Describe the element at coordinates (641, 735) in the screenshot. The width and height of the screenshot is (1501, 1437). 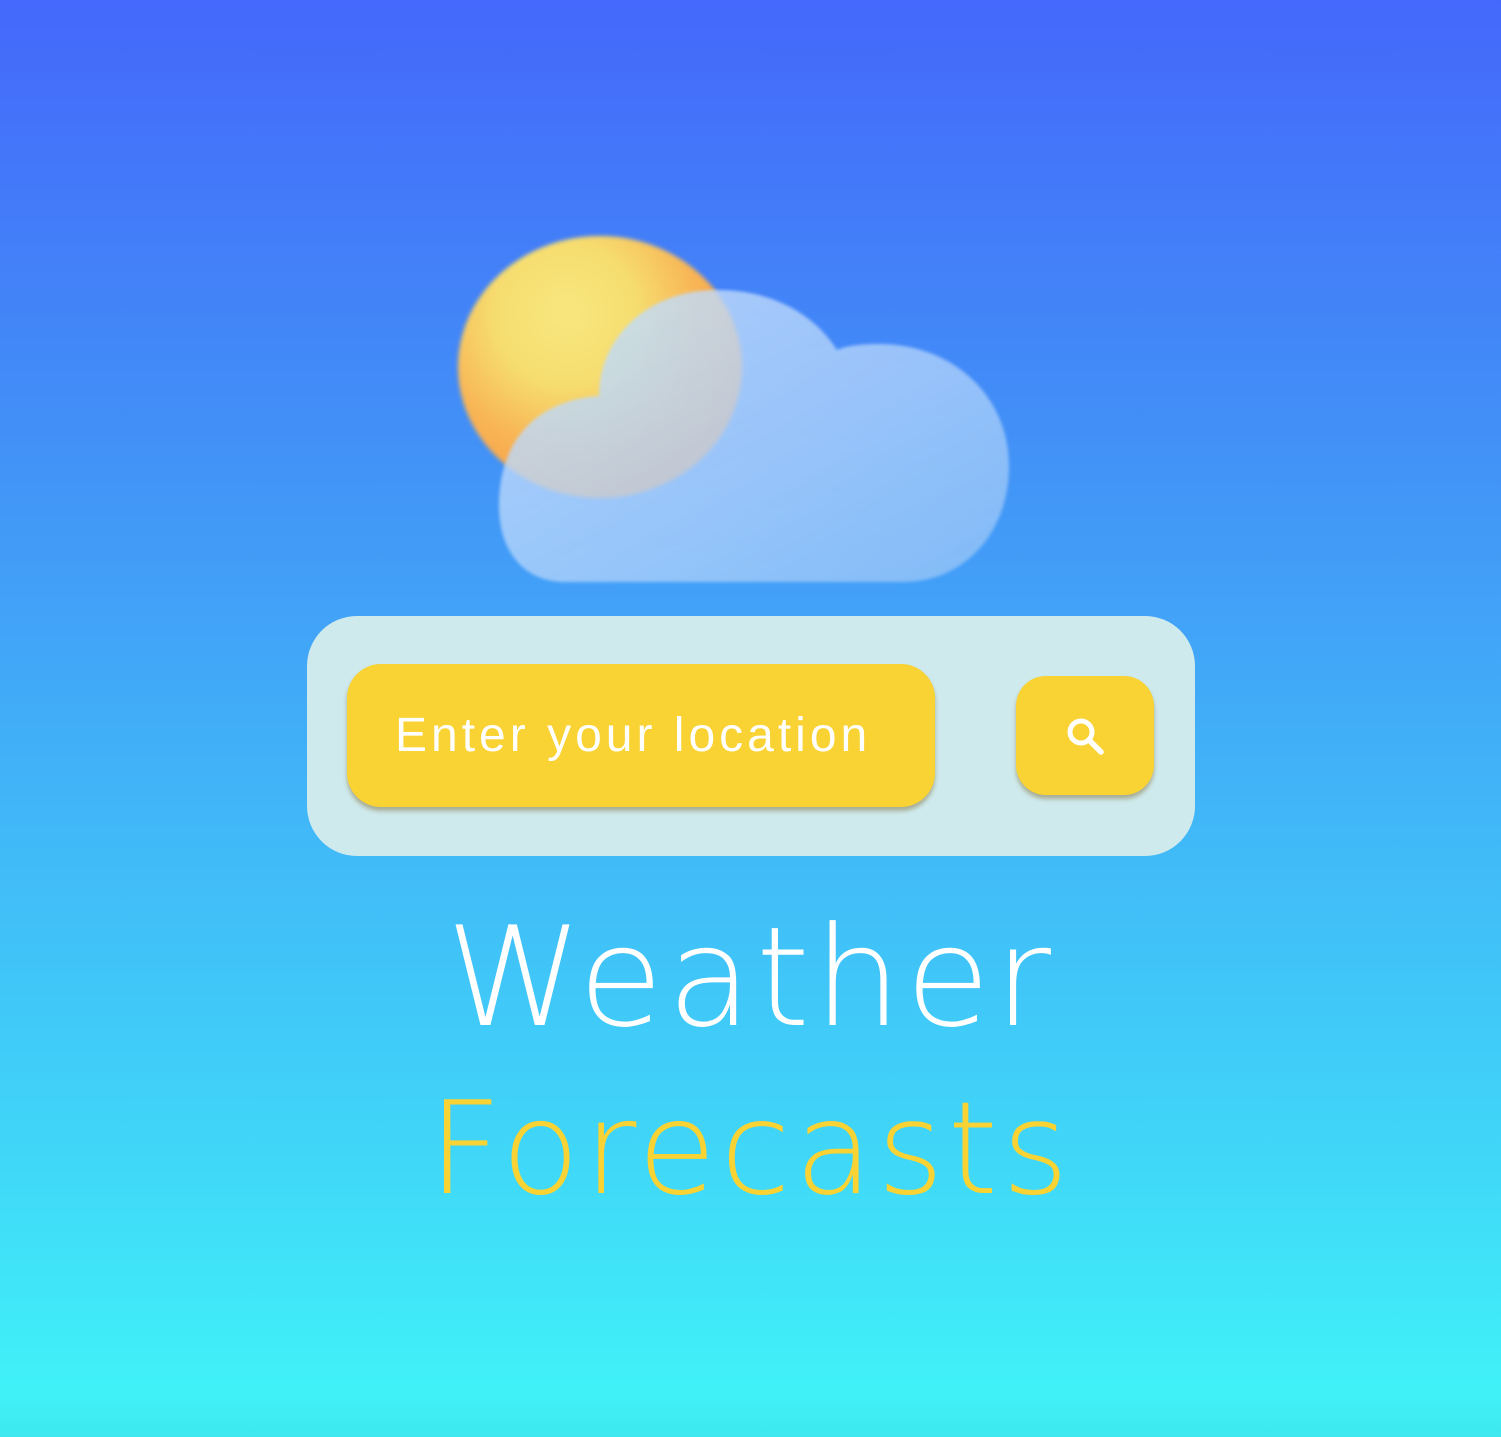
I see `location-input` at that location.